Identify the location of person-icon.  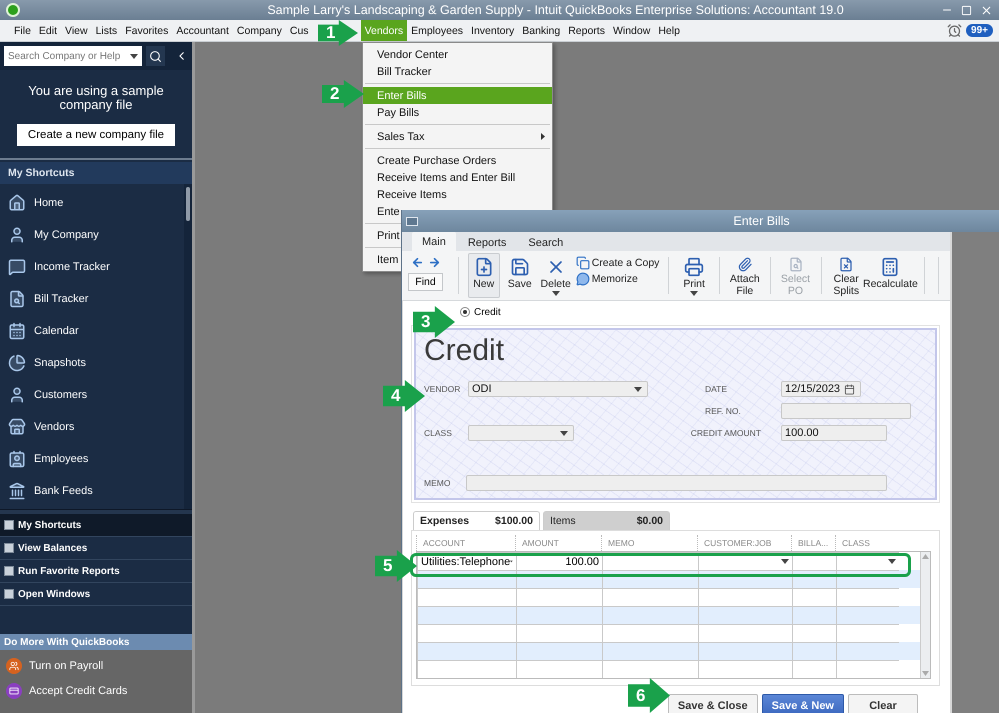
(17, 235).